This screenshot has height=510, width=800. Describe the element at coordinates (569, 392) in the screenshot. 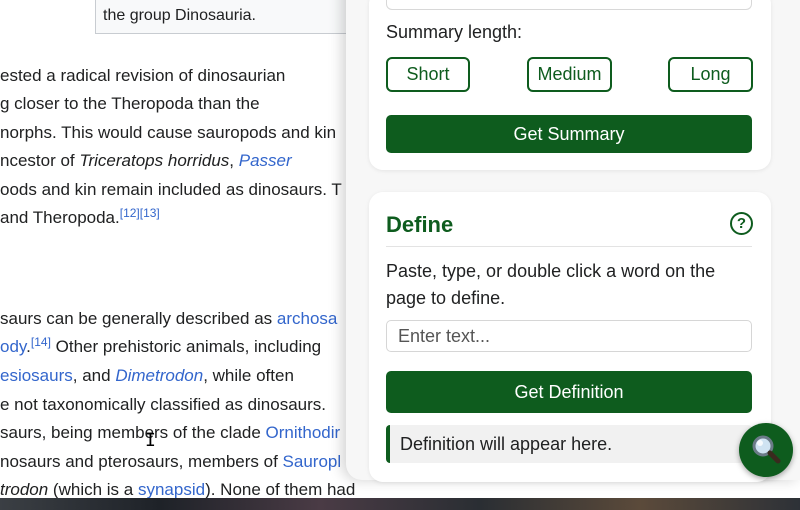

I see `get-definition-button: Get Definition` at that location.